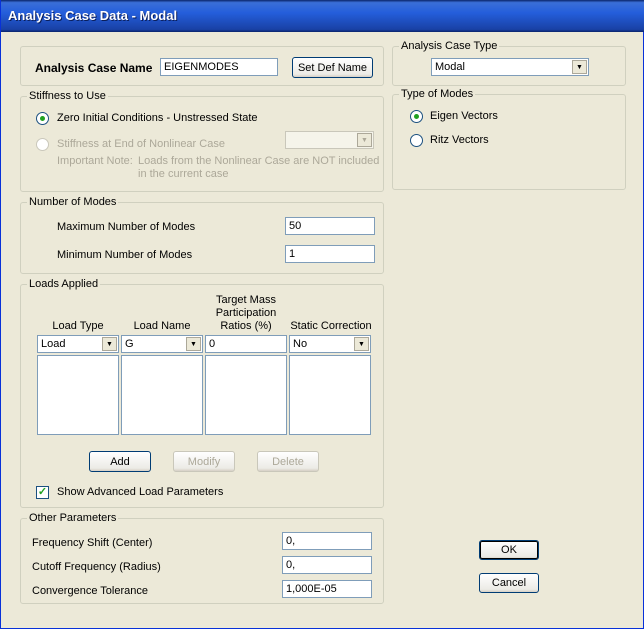 The image size is (644, 629). Describe the element at coordinates (92, 543) in the screenshot. I see `freq-shift-label: Frequency Shift (Center)` at that location.